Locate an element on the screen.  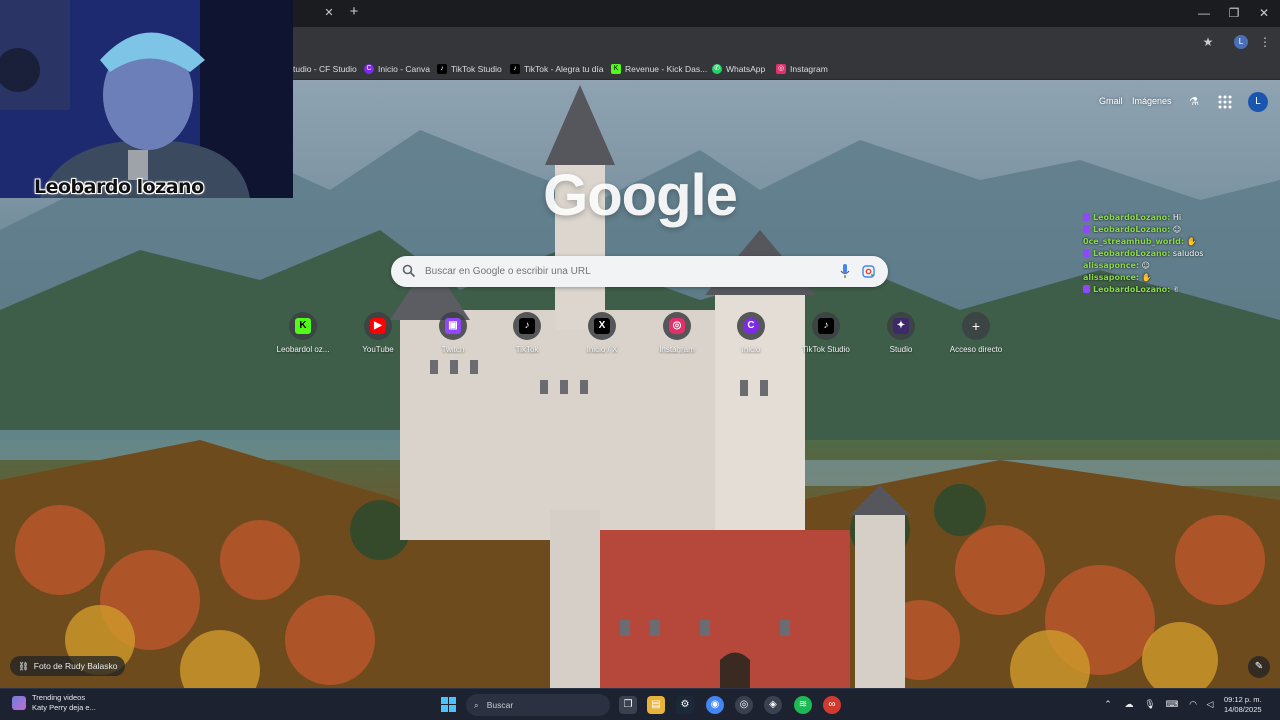
taskbar-search-label: Buscar is located at coordinates (500, 705).